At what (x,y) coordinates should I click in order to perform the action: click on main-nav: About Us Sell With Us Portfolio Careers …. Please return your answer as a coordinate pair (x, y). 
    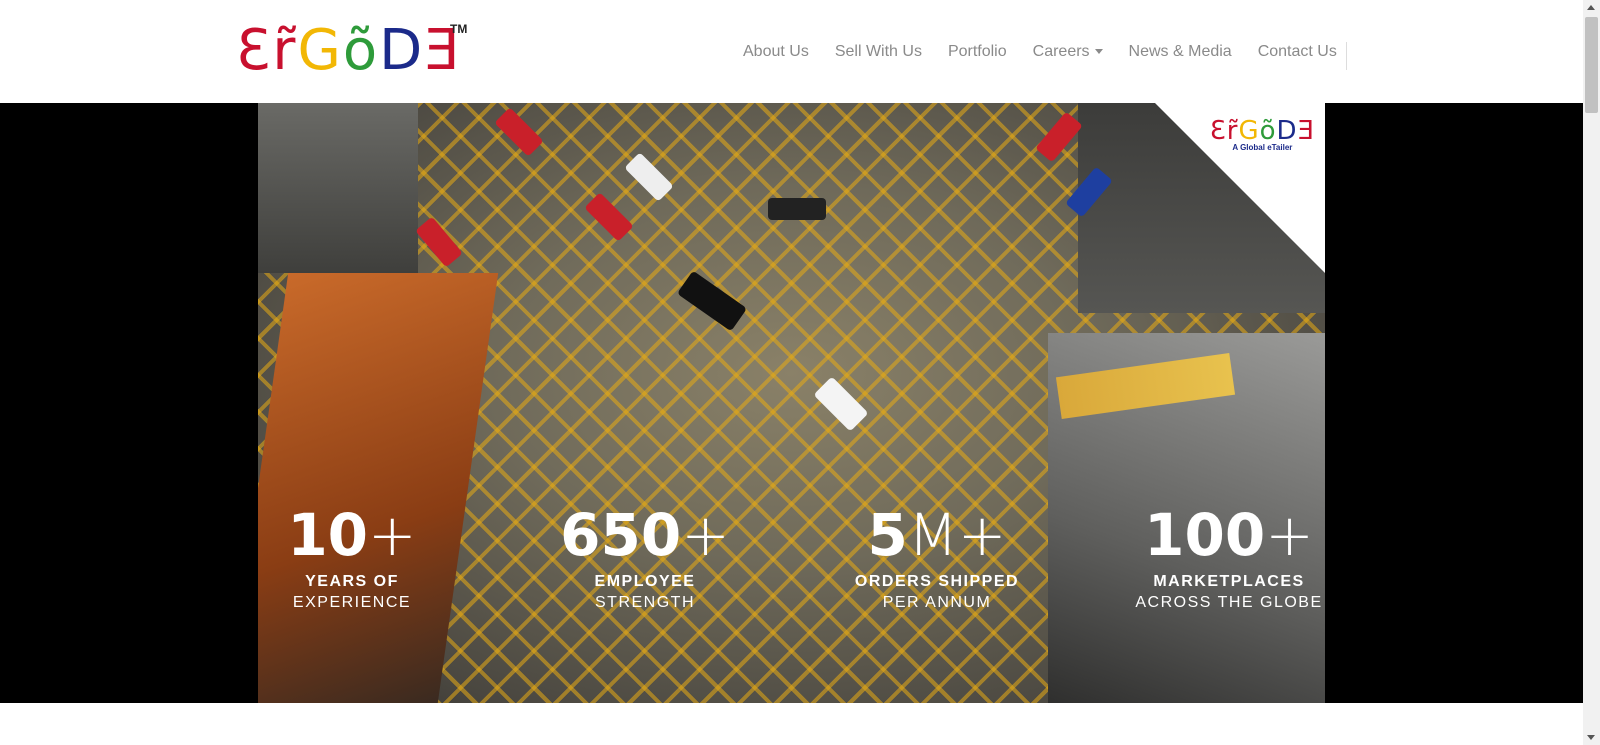
    Looking at the image, I should click on (1053, 51).